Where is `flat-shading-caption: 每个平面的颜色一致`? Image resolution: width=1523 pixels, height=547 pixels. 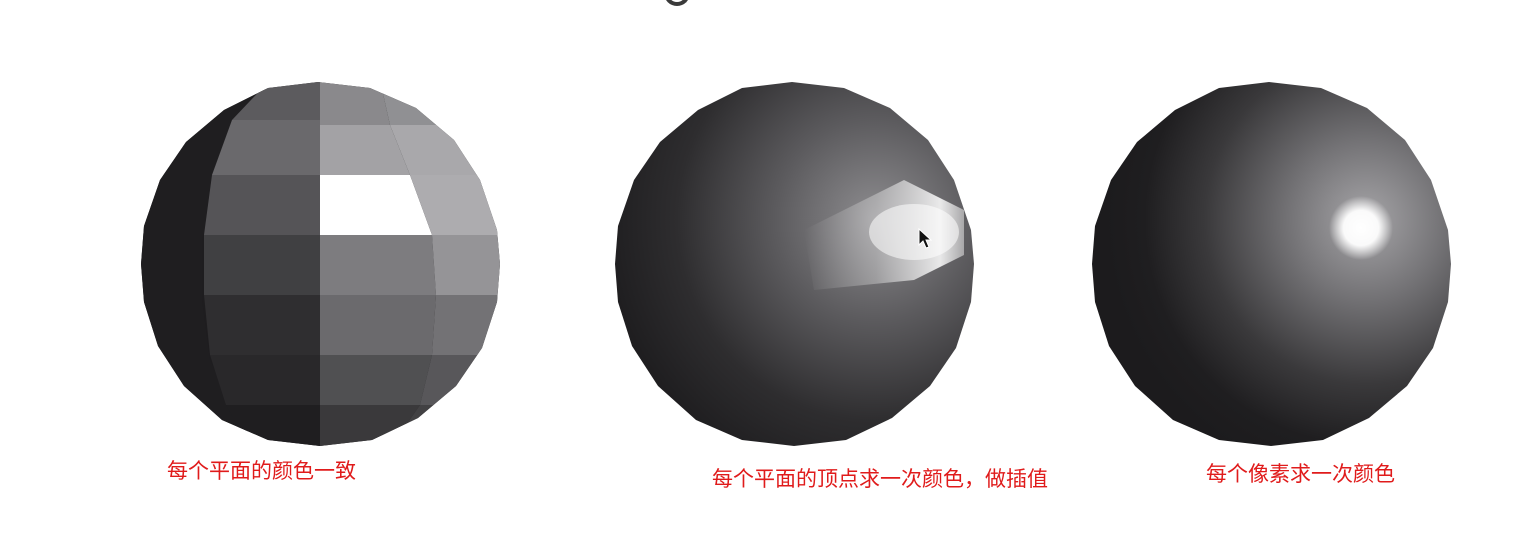
flat-shading-caption: 每个平面的颜色一致 is located at coordinates (261, 471).